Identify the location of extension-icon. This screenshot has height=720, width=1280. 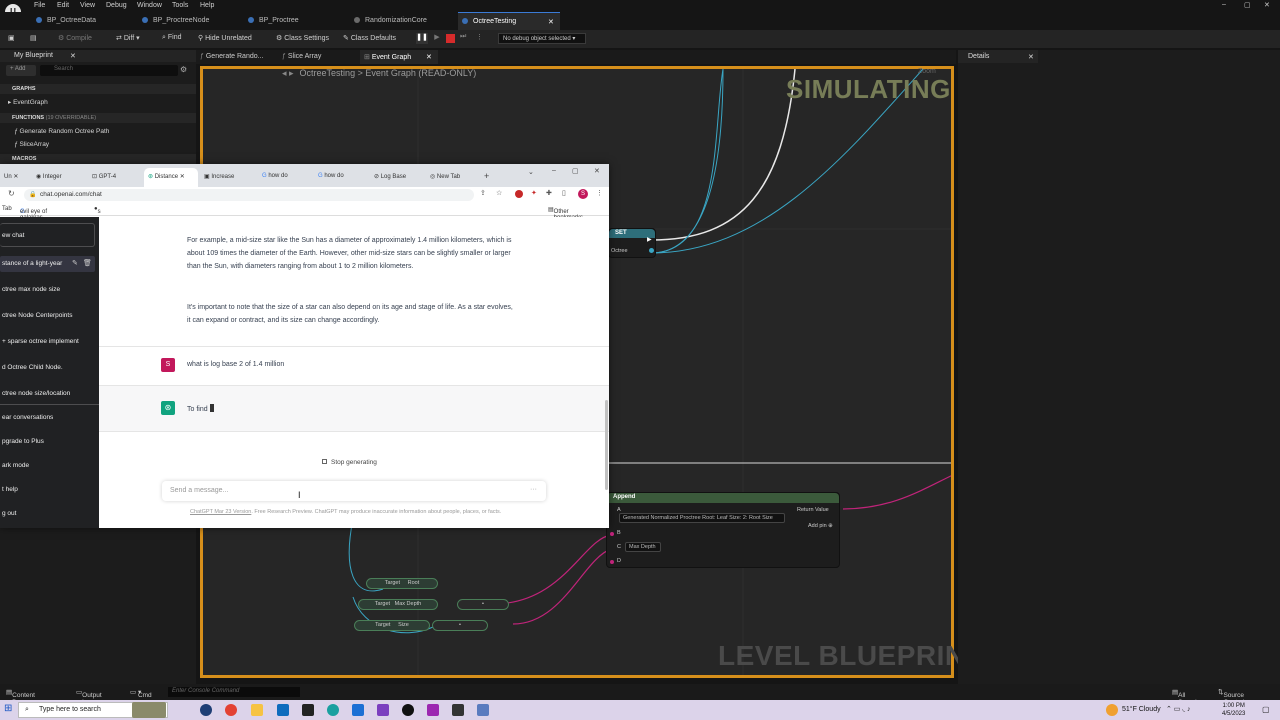
(519, 194).